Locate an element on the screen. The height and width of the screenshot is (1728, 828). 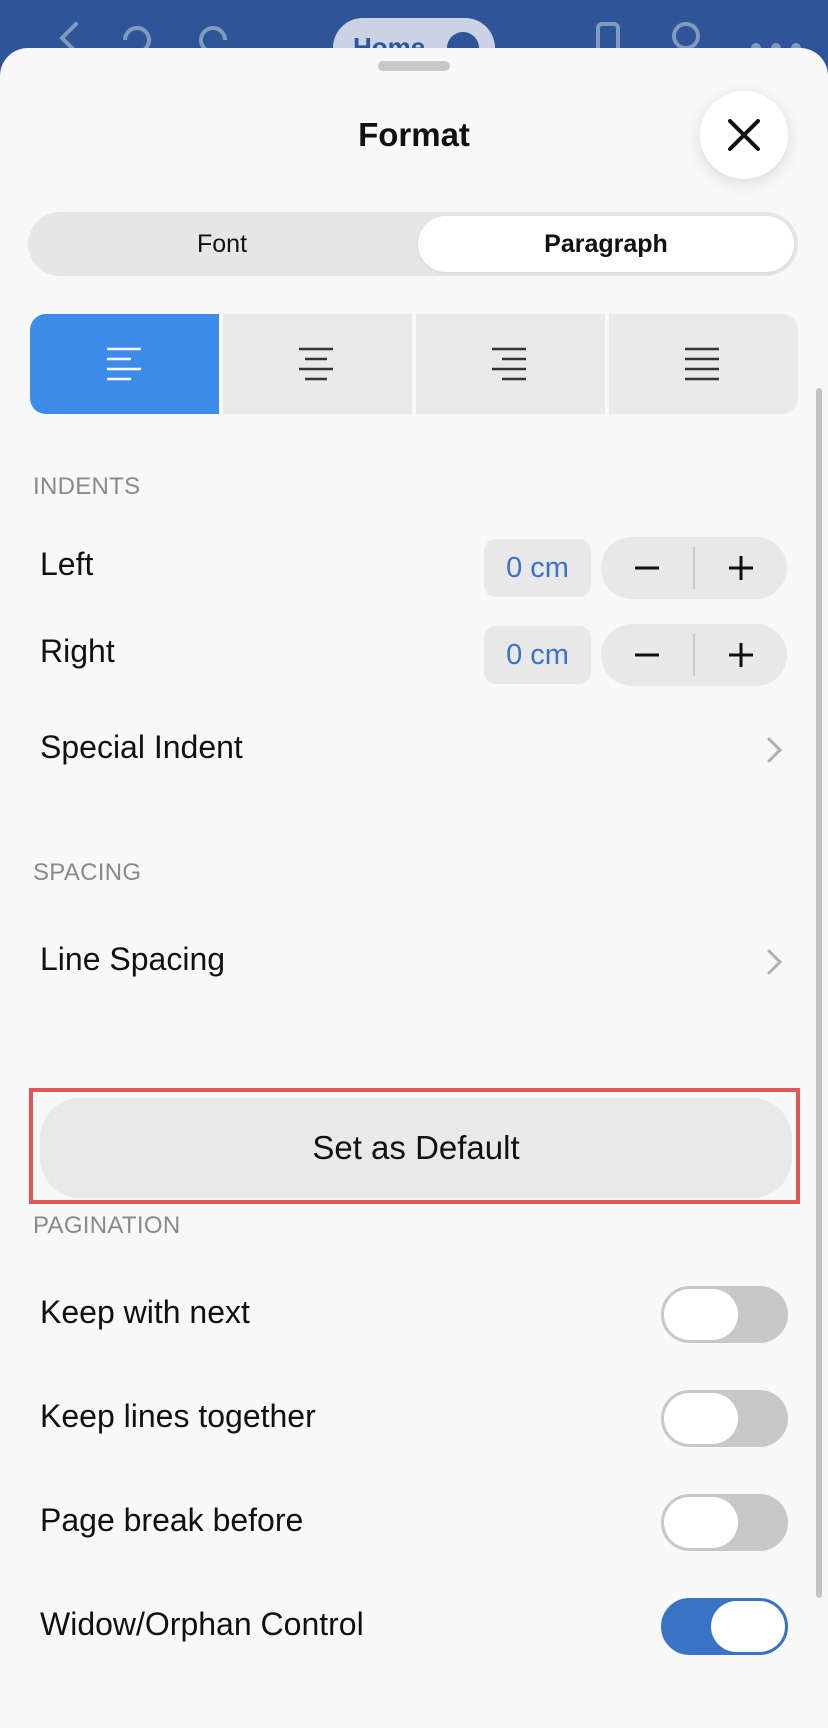
left-indent-stepper is located at coordinates (694, 568).